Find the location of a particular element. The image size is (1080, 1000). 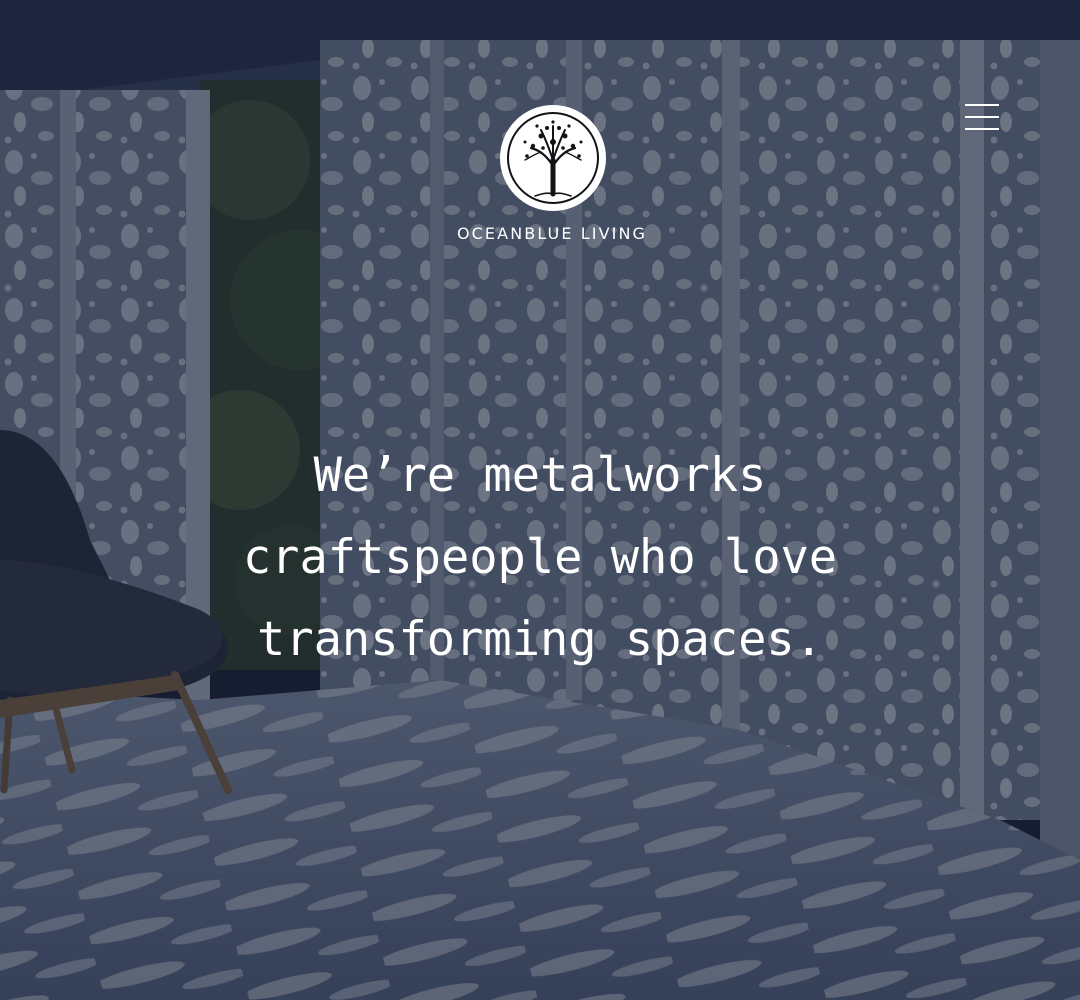

tree-of-life-icon is located at coordinates (553, 158).